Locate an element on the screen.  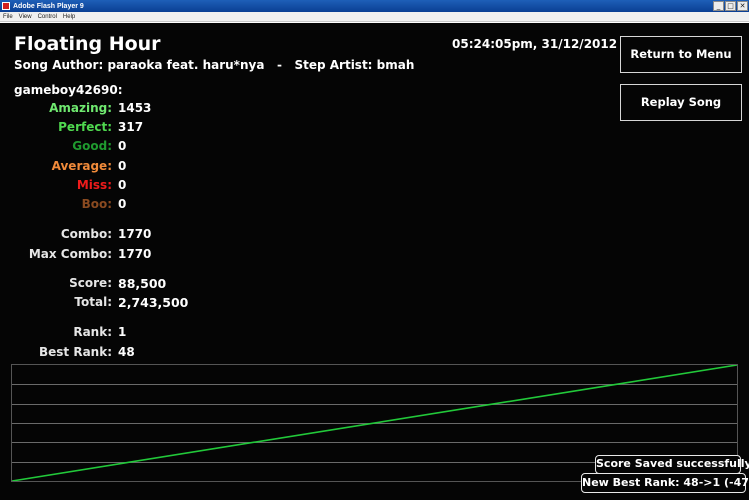
stat-value-amazing: 1453 is located at coordinates (135, 108).